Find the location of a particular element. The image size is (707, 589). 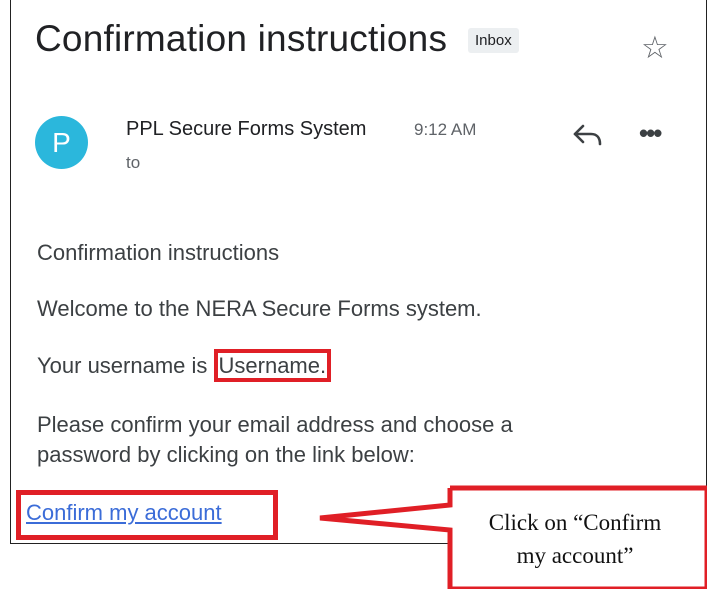

callout-text: Click on “Confirm my account” is located at coordinates (575, 539).